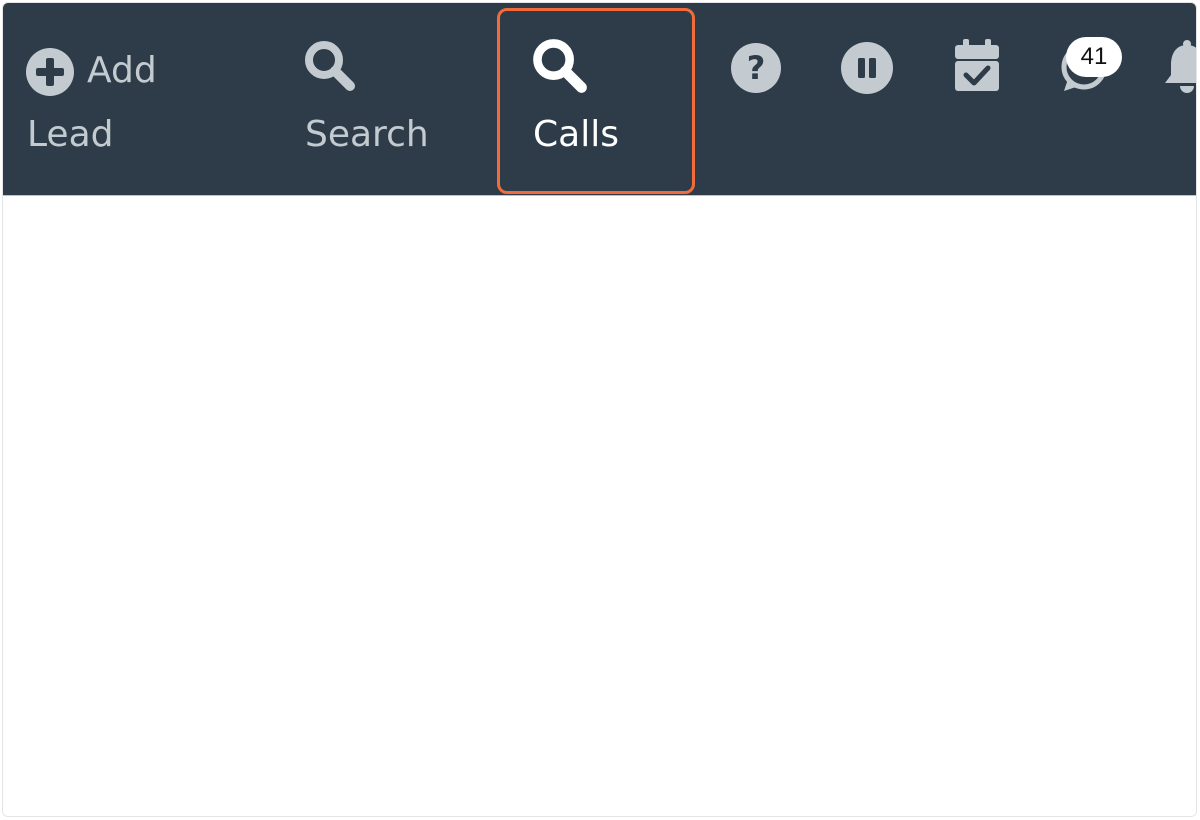 The width and height of the screenshot is (1200, 820). What do you see at coordinates (977, 66) in the screenshot?
I see `calendar-check-icon` at bounding box center [977, 66].